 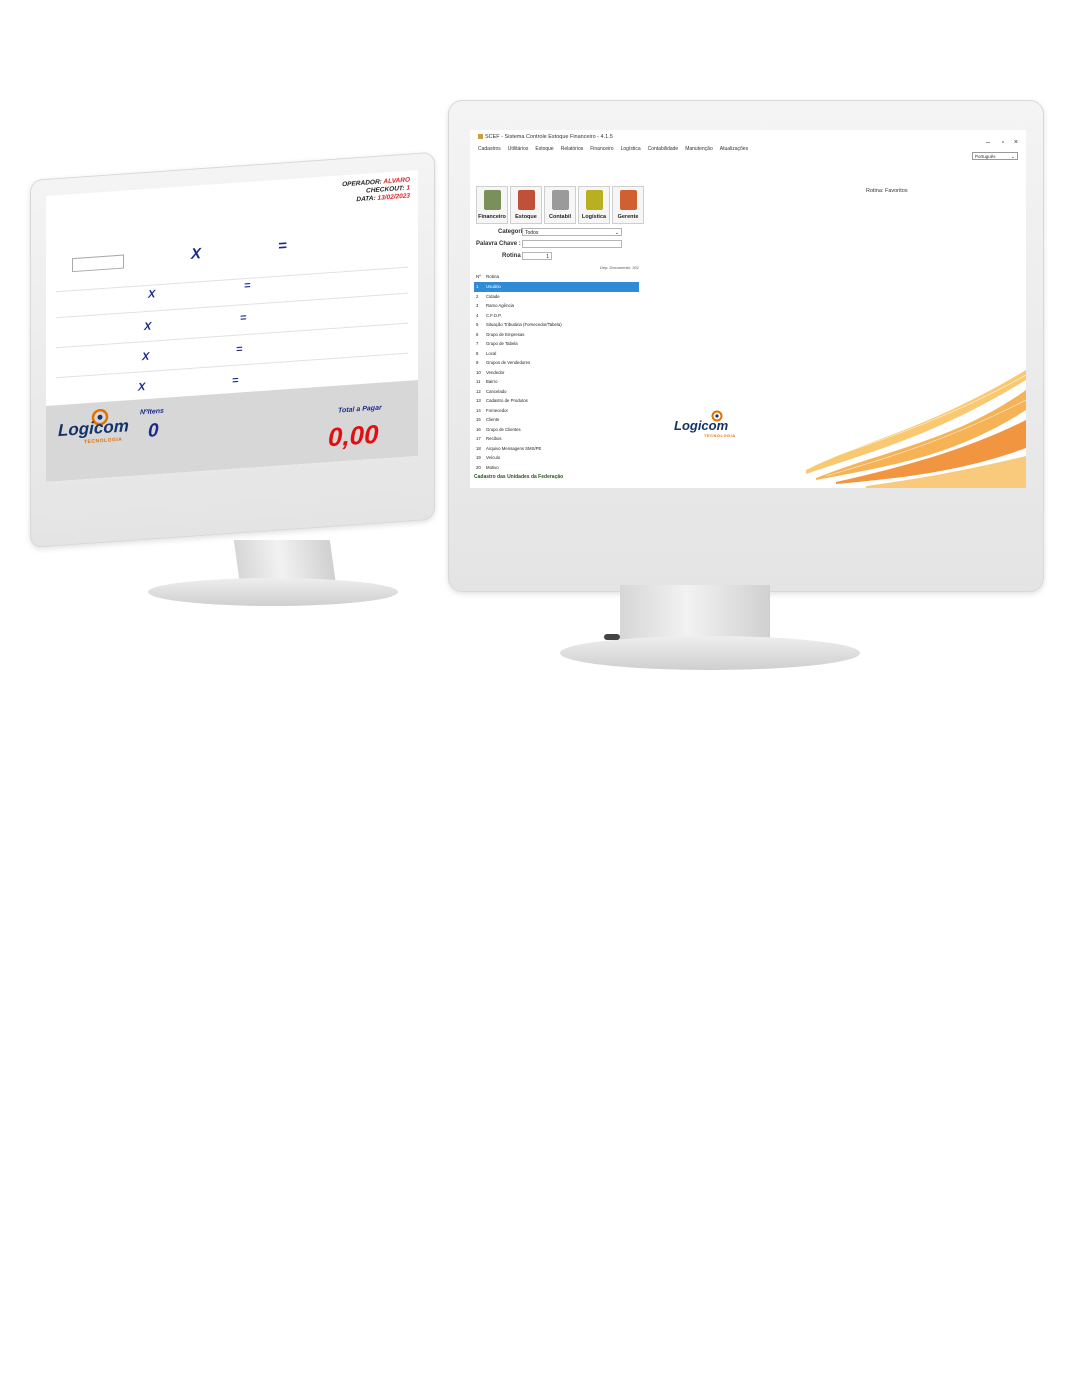 What do you see at coordinates (480, 137) in the screenshot?
I see `app-icon` at bounding box center [480, 137].